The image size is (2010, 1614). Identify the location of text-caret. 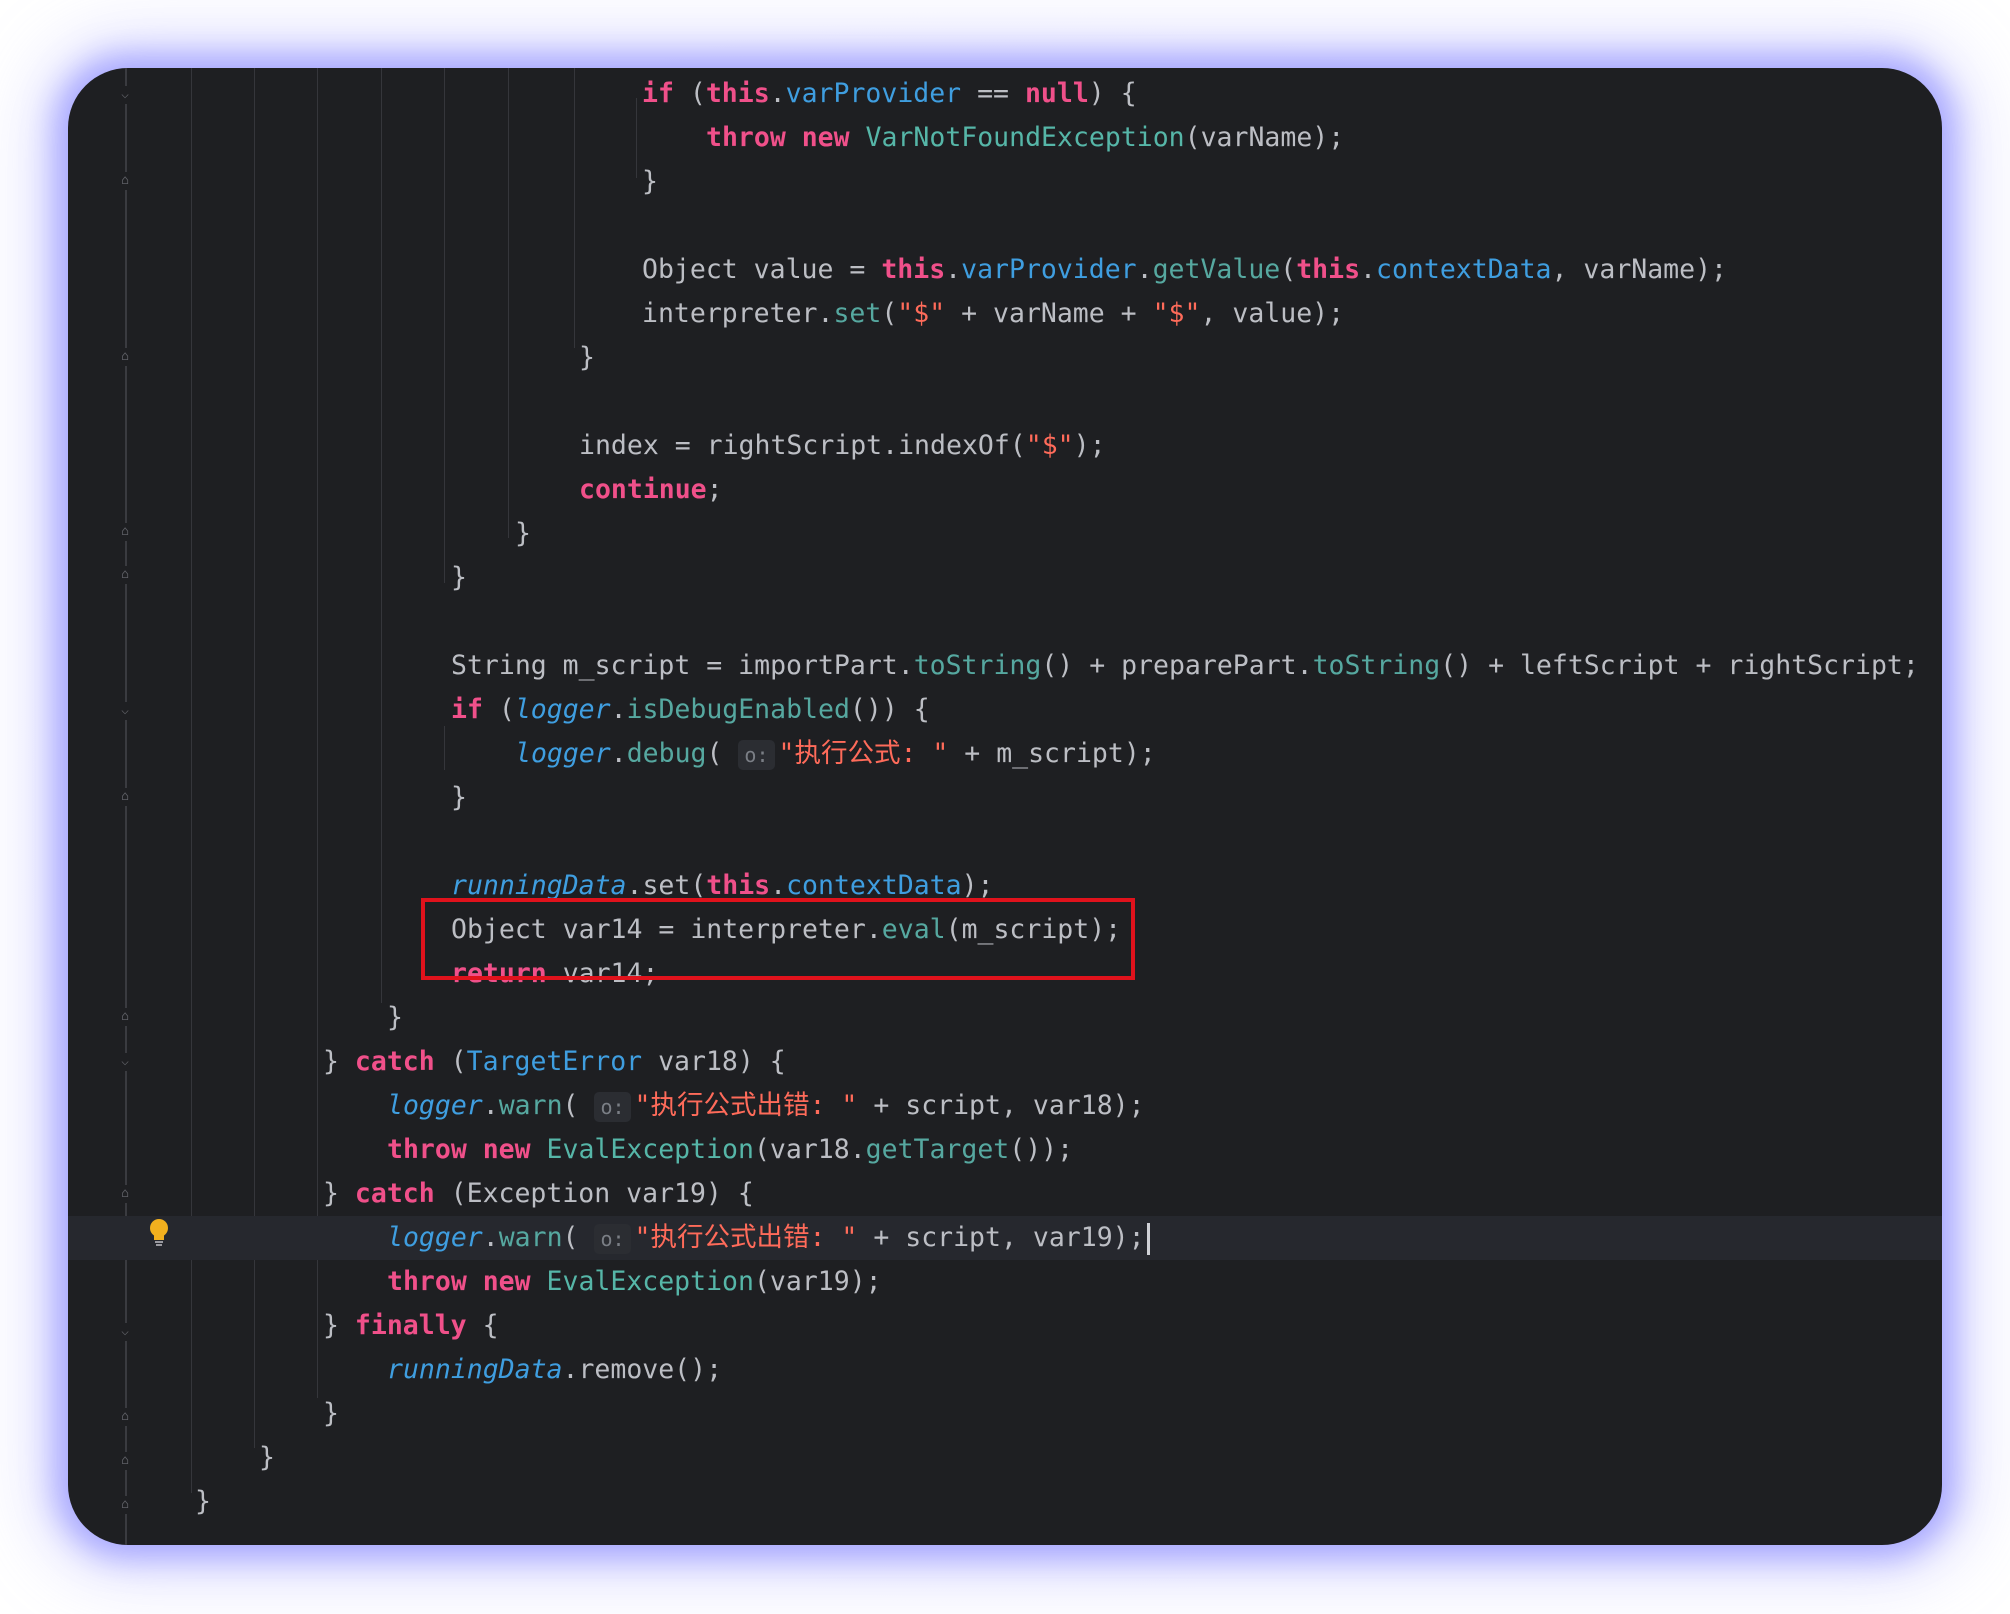
(1148, 1238).